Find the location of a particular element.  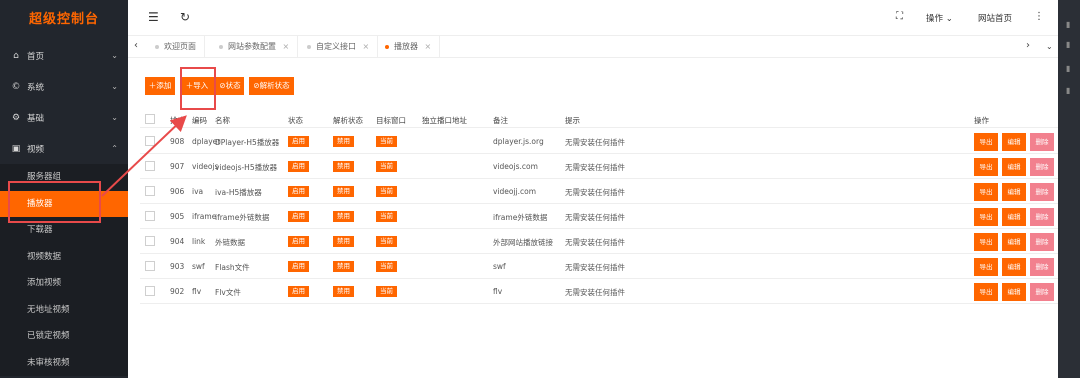

annotation-arrow is located at coordinates (144, 156).